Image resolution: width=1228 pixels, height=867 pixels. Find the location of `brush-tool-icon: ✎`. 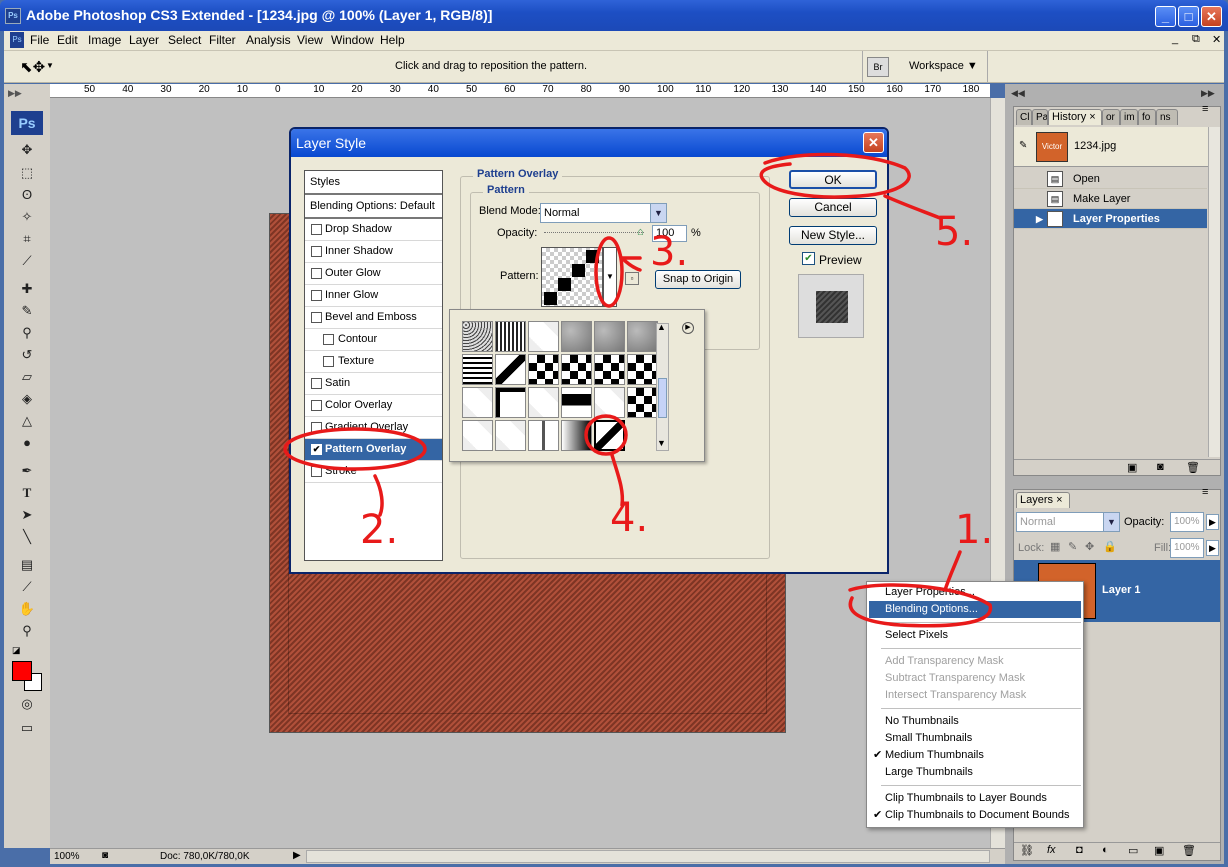

brush-tool-icon: ✎ is located at coordinates (27, 311).